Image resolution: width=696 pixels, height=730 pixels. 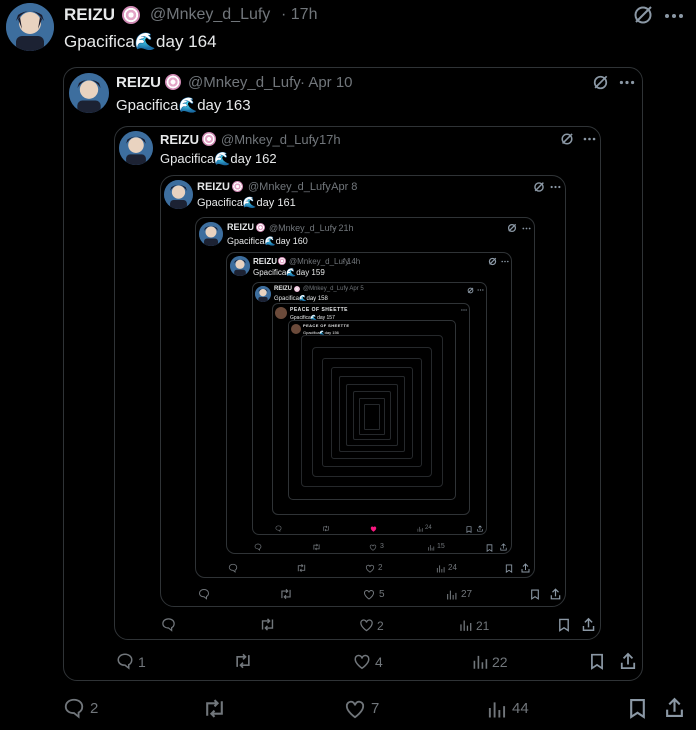 I want to click on like-count: 4, so click(x=379, y=662).